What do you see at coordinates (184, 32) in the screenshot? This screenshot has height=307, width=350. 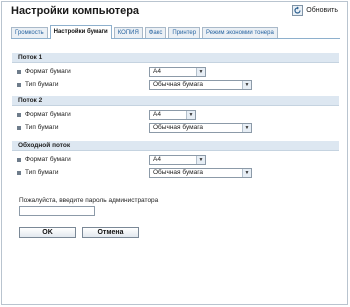 I see `tab-printer: Принтер` at bounding box center [184, 32].